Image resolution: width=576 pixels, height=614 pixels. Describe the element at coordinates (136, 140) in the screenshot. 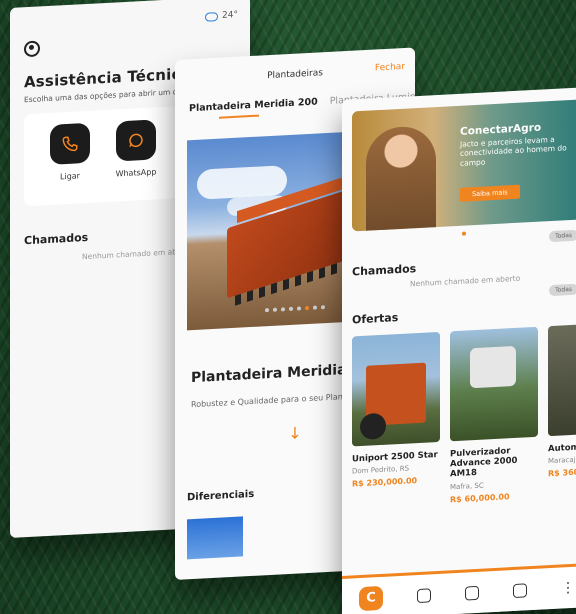

I see `whatsapp-icon` at that location.